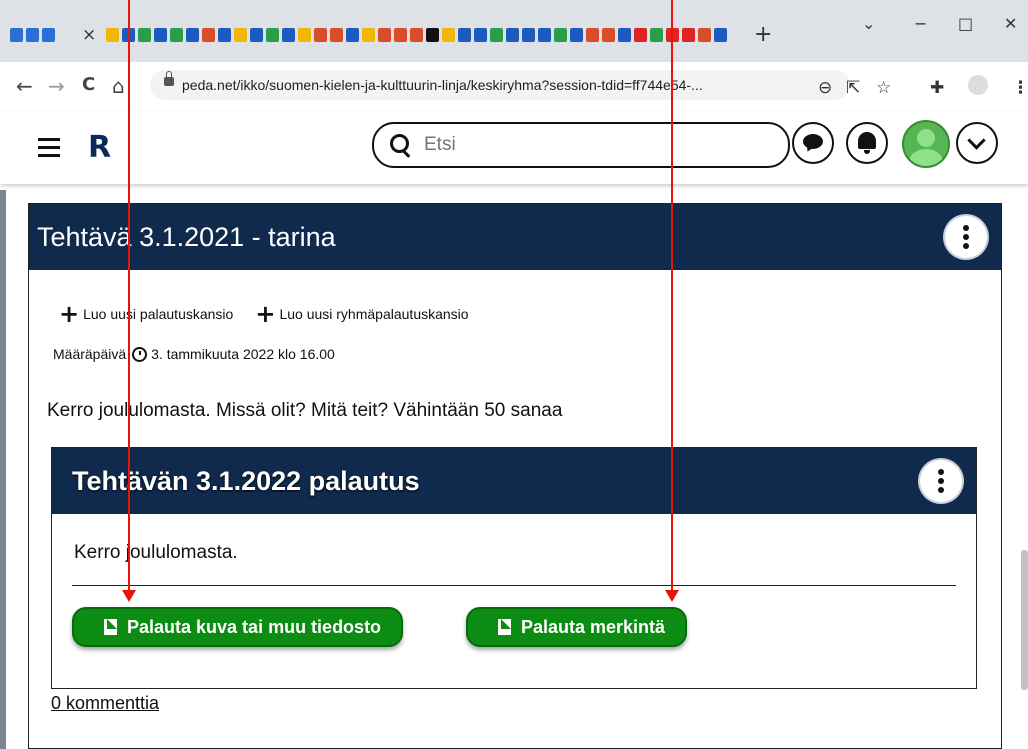  What do you see at coordinates (515, 237) in the screenshot?
I see `task-header: Tehtävä 3.1.2021 - tarina` at bounding box center [515, 237].